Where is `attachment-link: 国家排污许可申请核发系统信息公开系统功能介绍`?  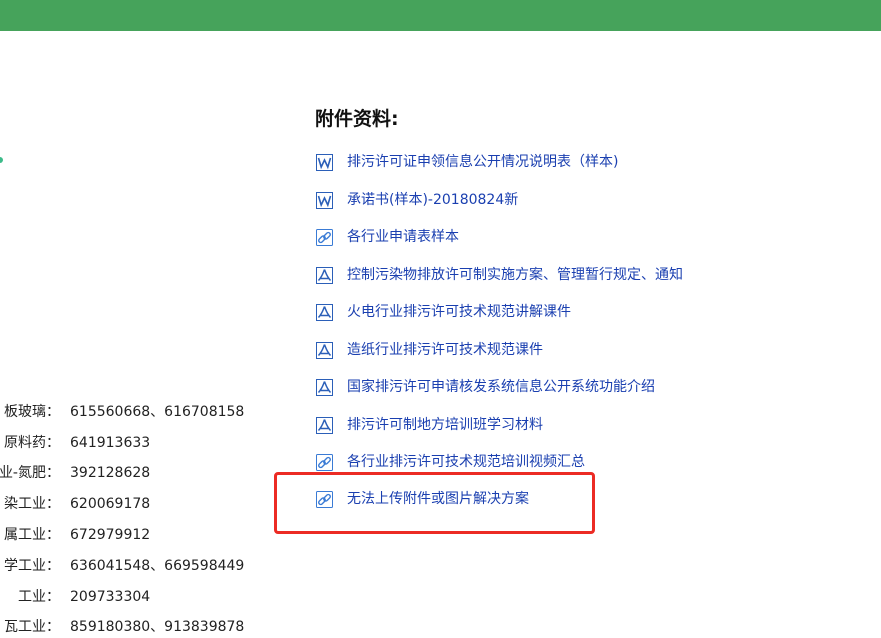 attachment-link: 国家排污许可申请核发系统信息公开系统功能介绍 is located at coordinates (501, 387).